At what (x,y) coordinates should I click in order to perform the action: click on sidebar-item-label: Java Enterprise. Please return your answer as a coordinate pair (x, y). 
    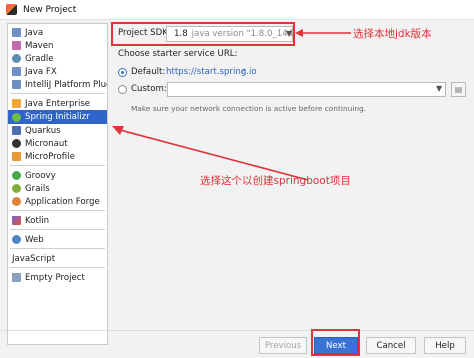
    Looking at the image, I should click on (58, 103).